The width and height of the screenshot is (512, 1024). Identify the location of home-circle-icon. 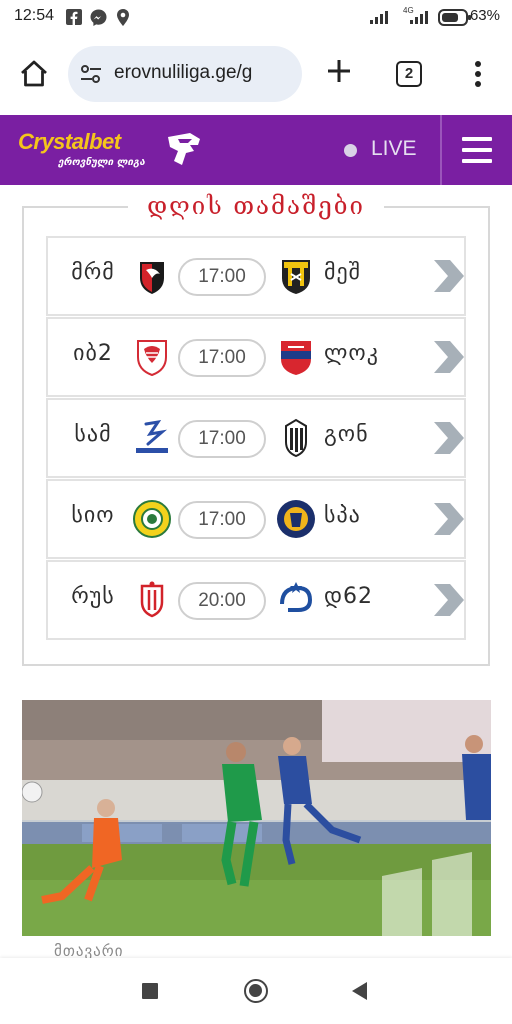
(256, 991).